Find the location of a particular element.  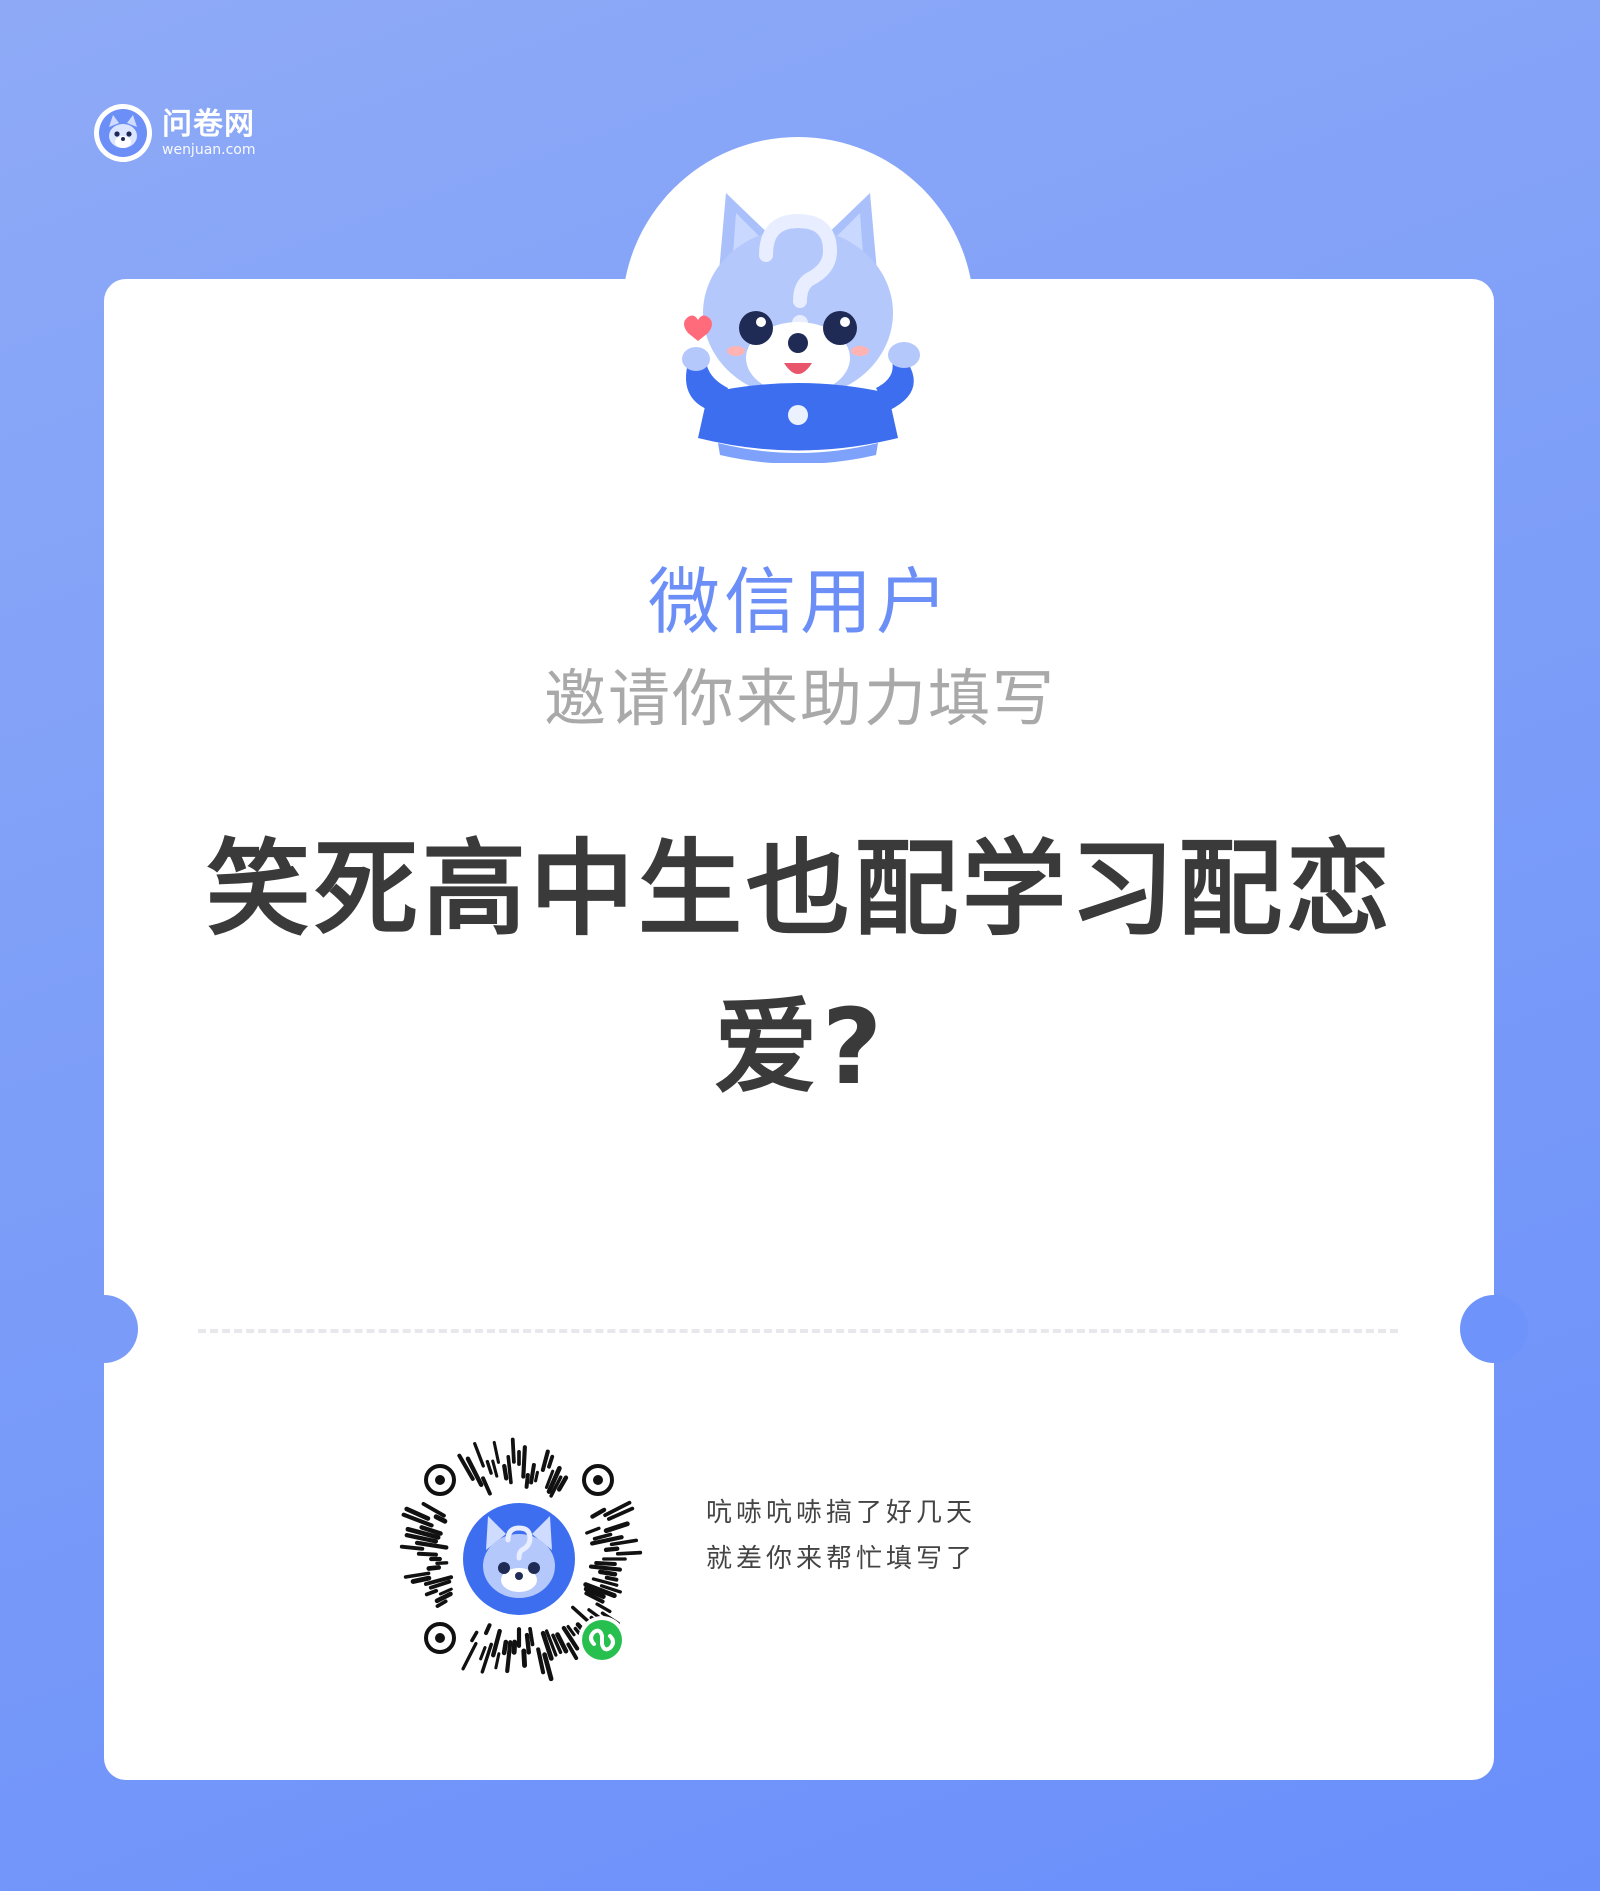

user-avatar is located at coordinates (798, 313).